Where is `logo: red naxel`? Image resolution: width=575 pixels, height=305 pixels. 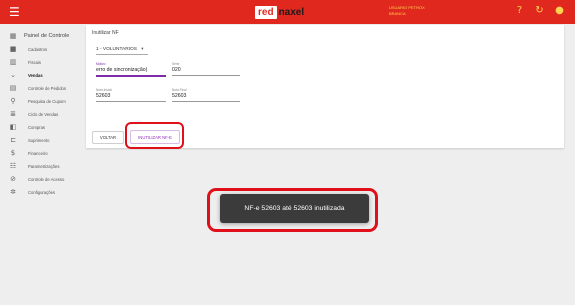 logo: red naxel is located at coordinates (279, 12).